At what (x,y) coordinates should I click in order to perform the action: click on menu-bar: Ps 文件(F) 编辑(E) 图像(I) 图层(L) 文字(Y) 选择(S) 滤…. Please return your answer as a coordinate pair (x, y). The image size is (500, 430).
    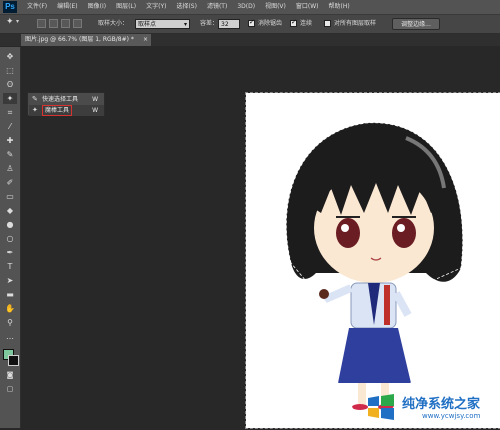
    Looking at the image, I should click on (250, 7).